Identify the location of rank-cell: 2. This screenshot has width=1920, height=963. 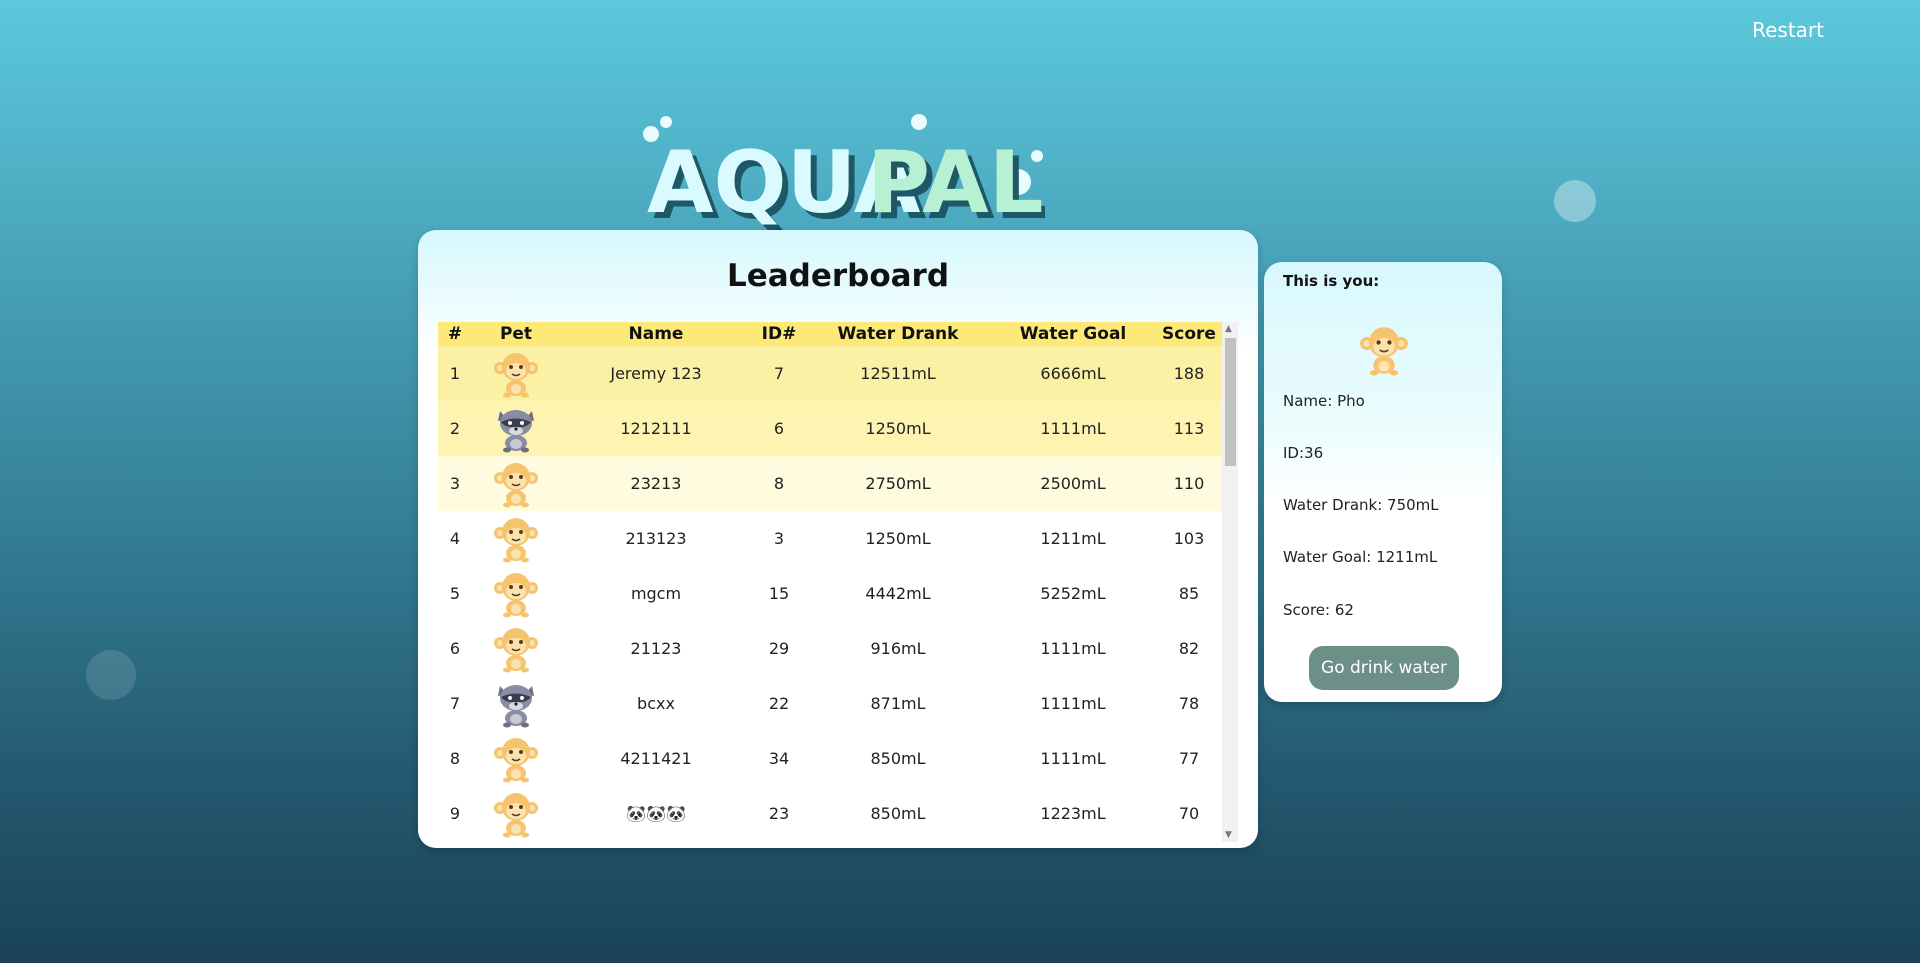
(455, 428).